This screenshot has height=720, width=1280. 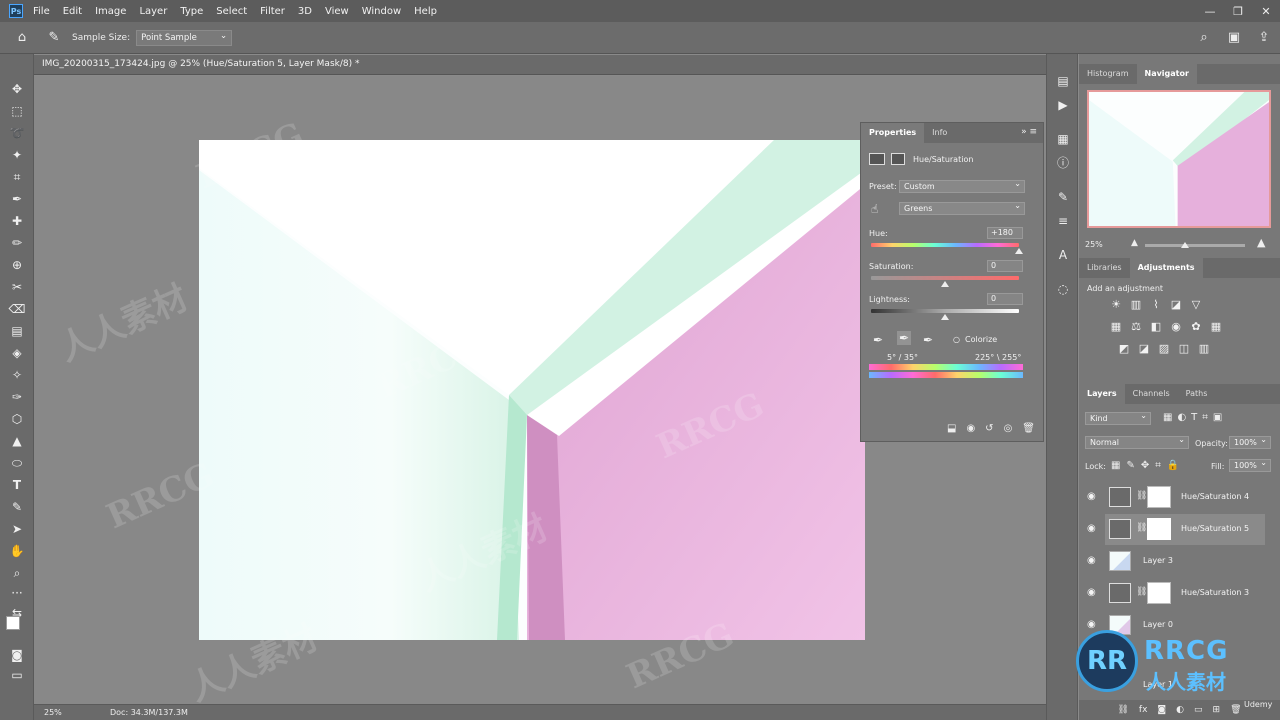 What do you see at coordinates (878, 340) in the screenshot?
I see `eyedropper-icon: ✒` at bounding box center [878, 340].